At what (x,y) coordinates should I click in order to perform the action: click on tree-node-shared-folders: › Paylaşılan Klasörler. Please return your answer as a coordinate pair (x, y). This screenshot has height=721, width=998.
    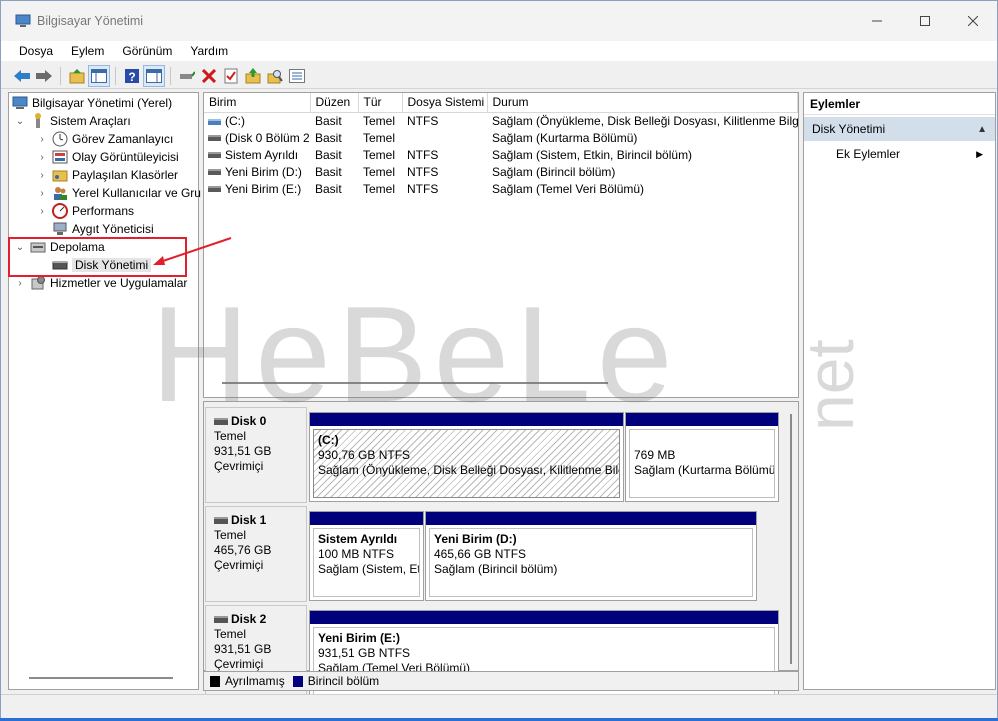
    Looking at the image, I should click on (107, 175).